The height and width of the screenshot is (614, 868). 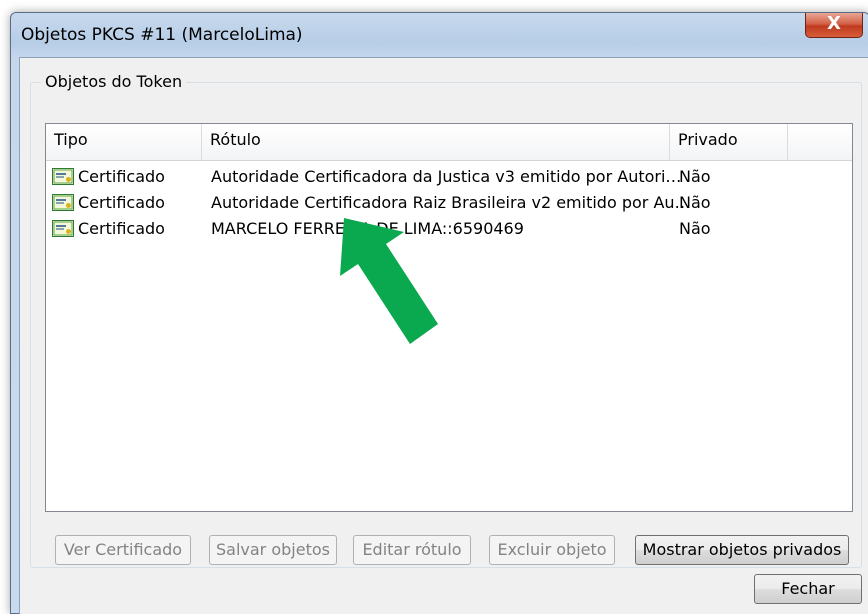 I want to click on column-header-tipo: Tipo, so click(x=124, y=142).